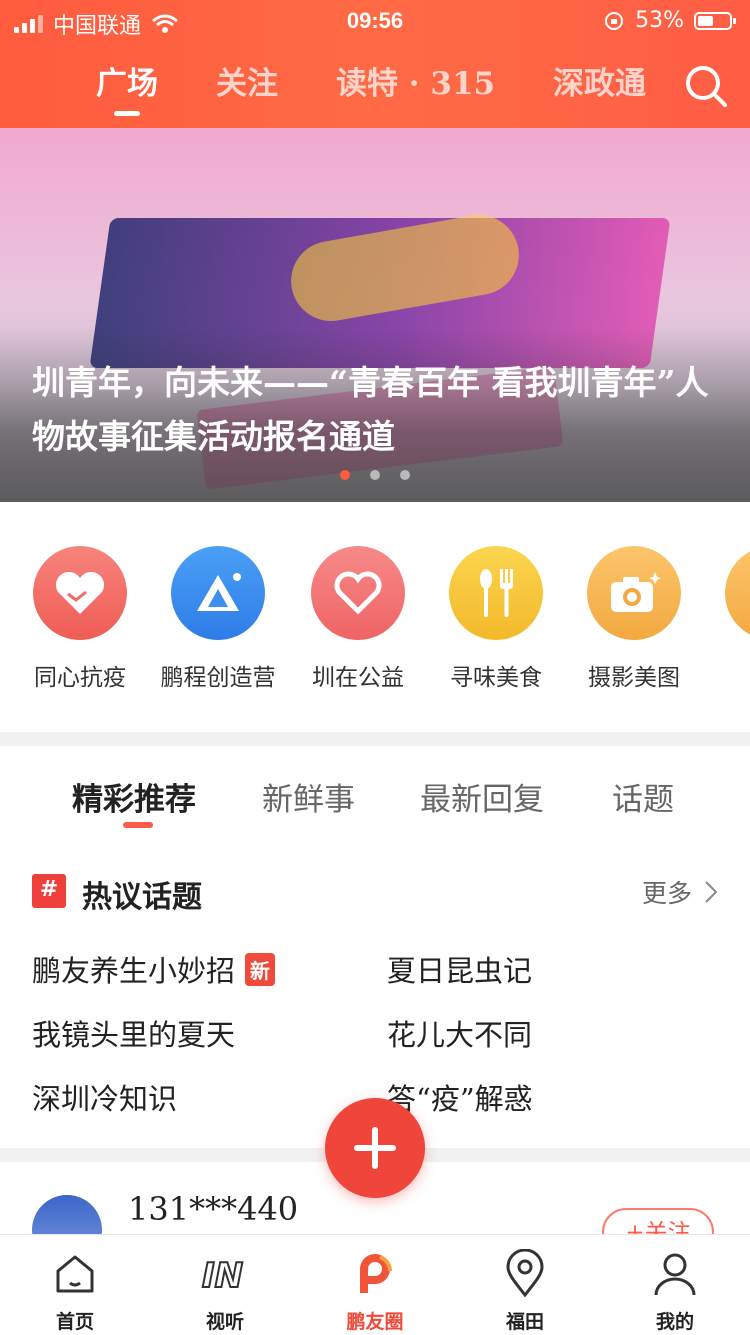 The width and height of the screenshot is (750, 1335). I want to click on channel-sheying-meitu: 摄影美图, so click(634, 619).